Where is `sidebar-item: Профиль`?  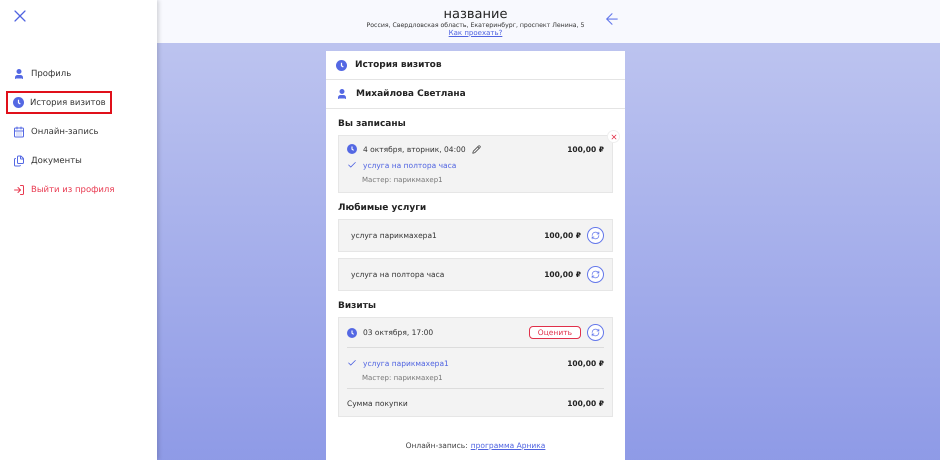
sidebar-item: Профиль is located at coordinates (55, 73).